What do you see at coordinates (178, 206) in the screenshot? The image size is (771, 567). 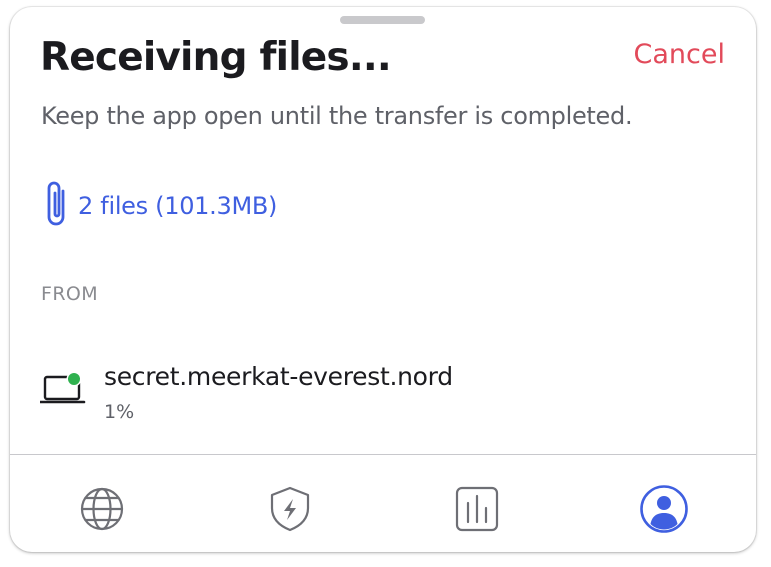 I see `files-count-size: 2 files (101.3MB)` at bounding box center [178, 206].